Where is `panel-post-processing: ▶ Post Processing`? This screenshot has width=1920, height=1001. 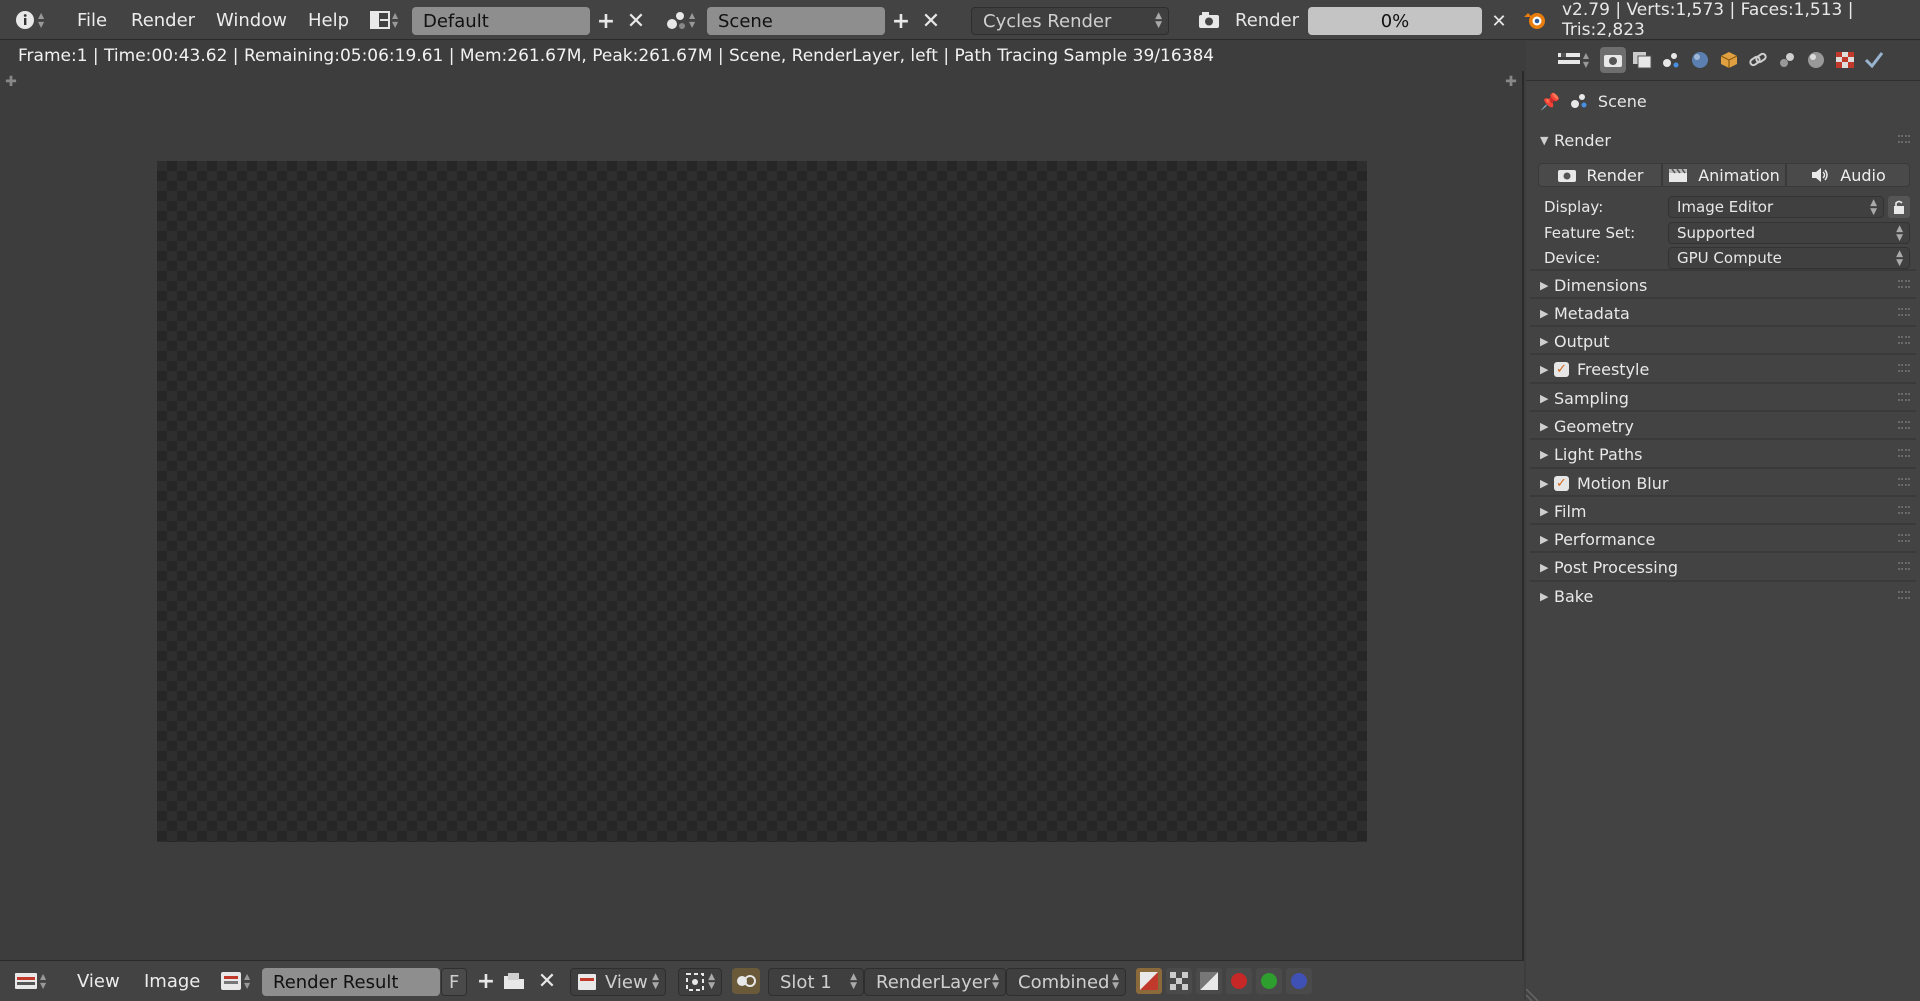
panel-post-processing: ▶ Post Processing is located at coordinates (1723, 567).